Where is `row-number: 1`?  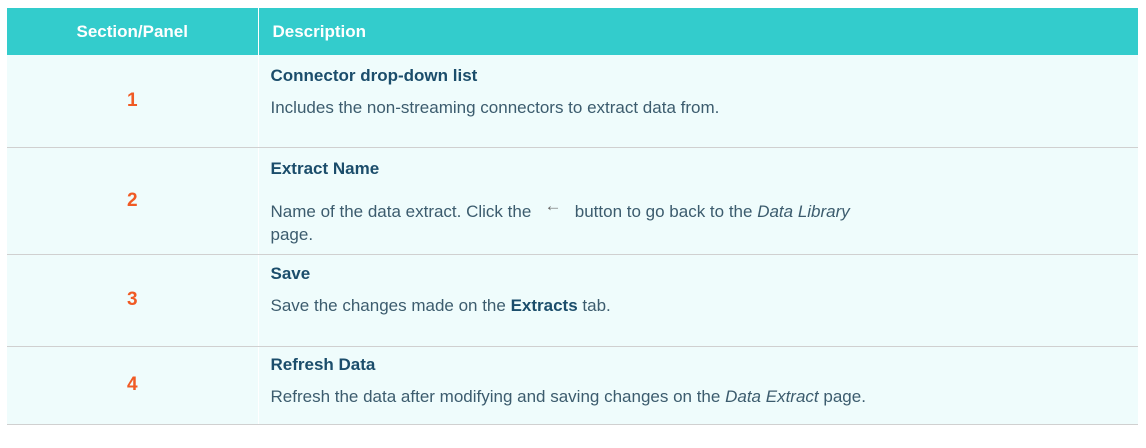
row-number: 1 is located at coordinates (133, 101).